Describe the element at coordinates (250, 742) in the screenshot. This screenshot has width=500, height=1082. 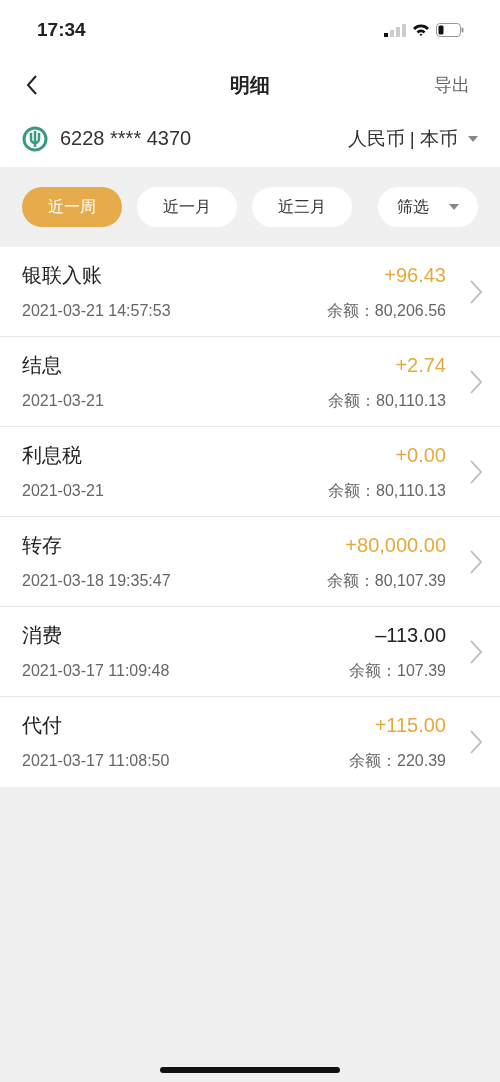
I see `transaction-row: 代付 +115.00 2021-03-17 11:08:50 余额：220.39` at that location.